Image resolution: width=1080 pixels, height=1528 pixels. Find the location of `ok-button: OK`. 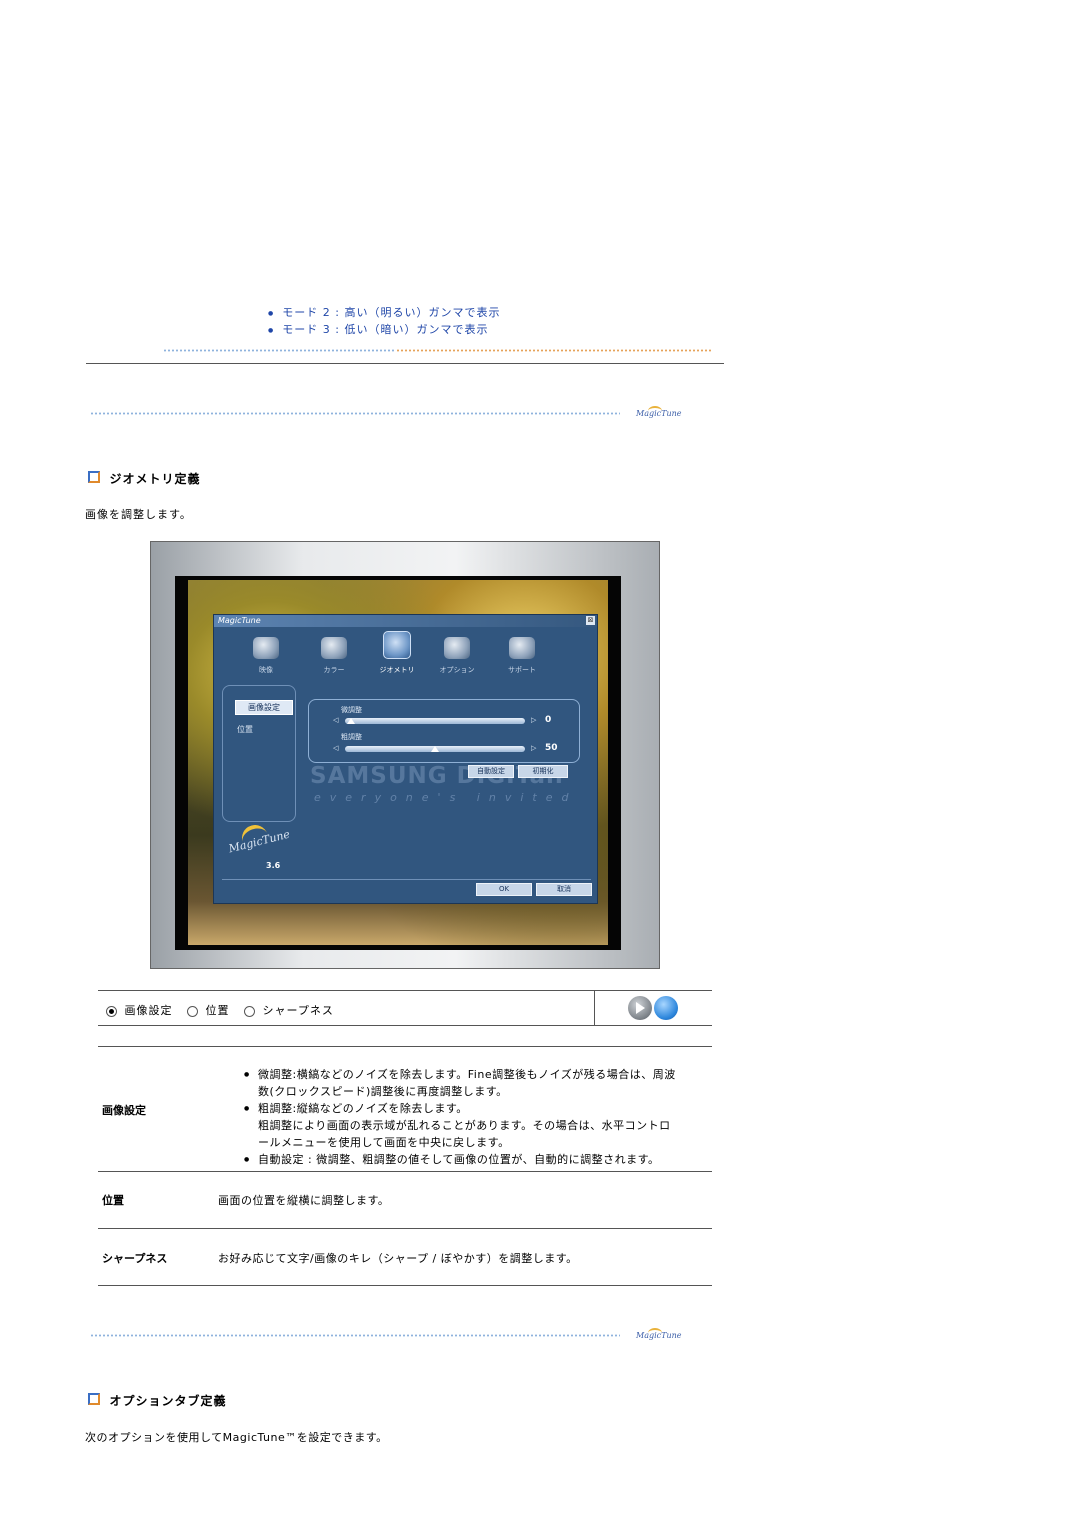

ok-button: OK is located at coordinates (504, 889).